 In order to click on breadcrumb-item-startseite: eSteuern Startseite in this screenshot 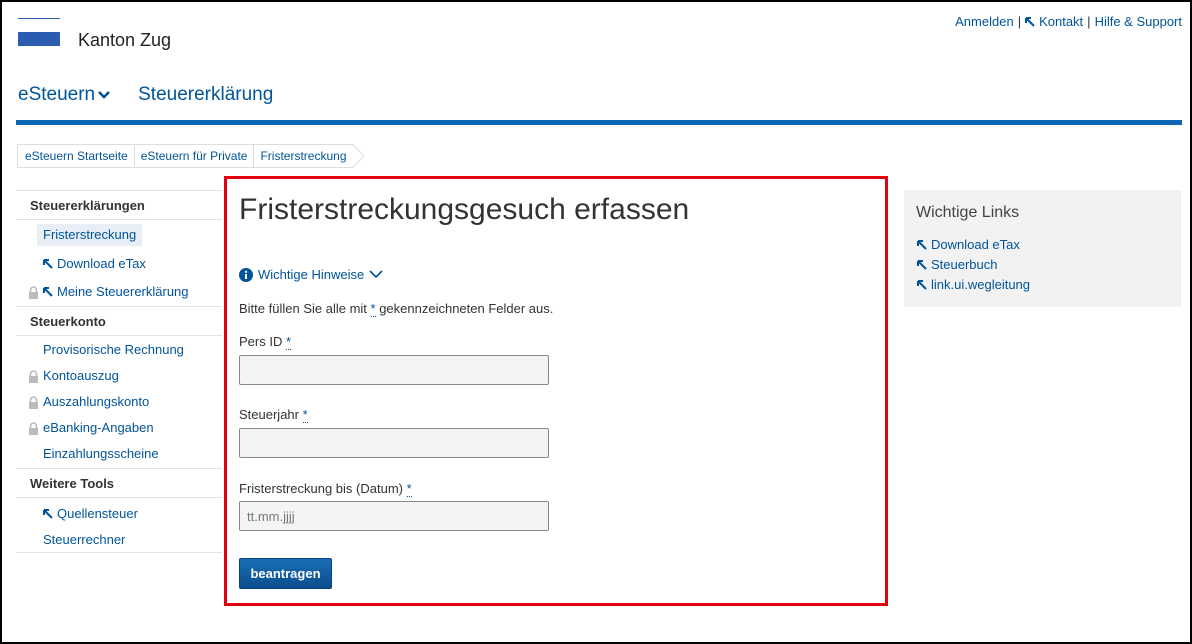, I will do `click(75, 156)`.